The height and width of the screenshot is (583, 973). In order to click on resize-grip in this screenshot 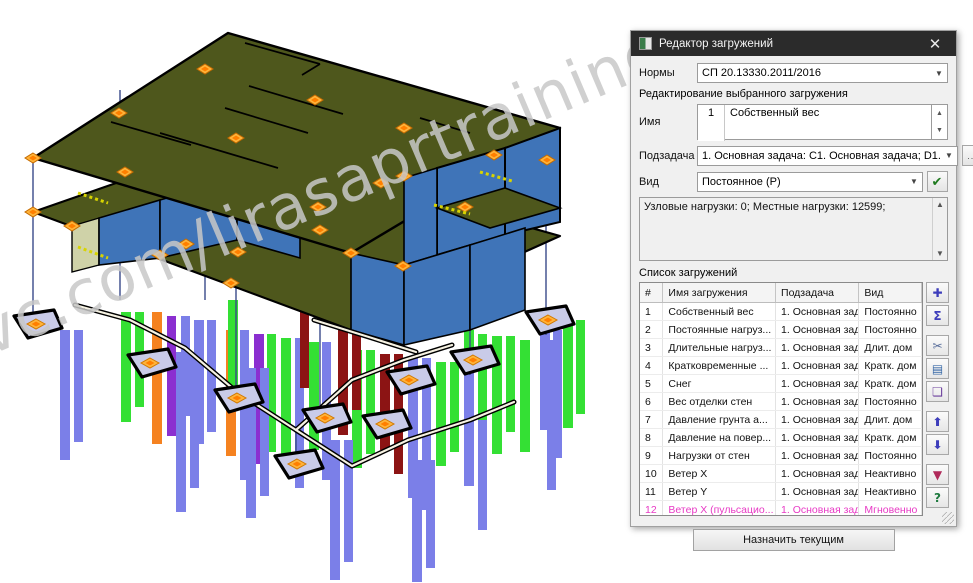, I will do `click(948, 518)`.